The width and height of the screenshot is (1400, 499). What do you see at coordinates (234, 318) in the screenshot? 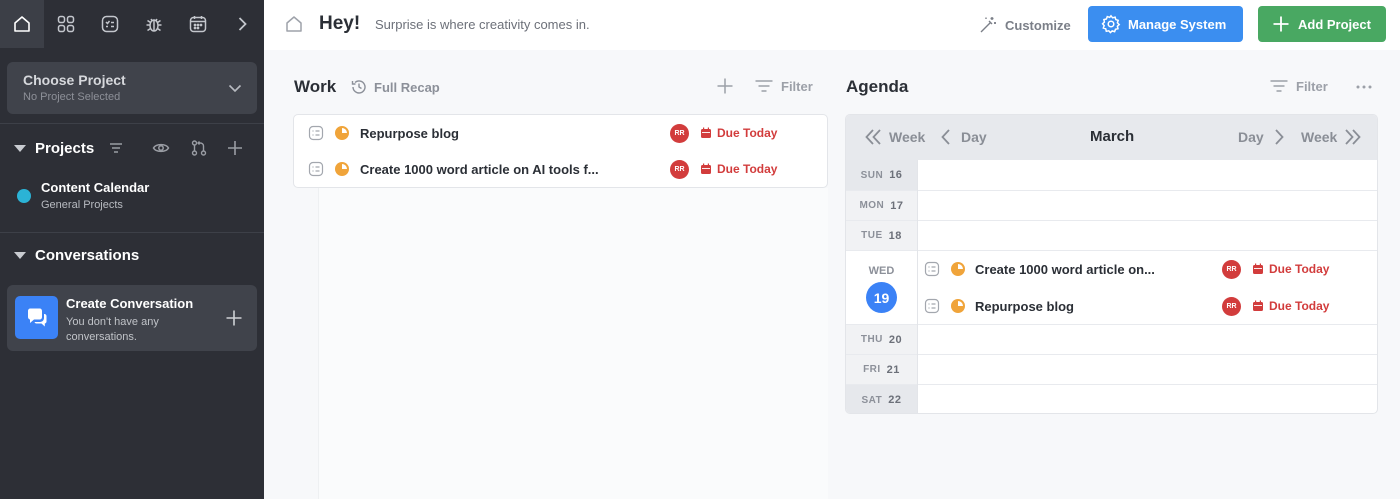
I see `add-conversation-plus-icon` at bounding box center [234, 318].